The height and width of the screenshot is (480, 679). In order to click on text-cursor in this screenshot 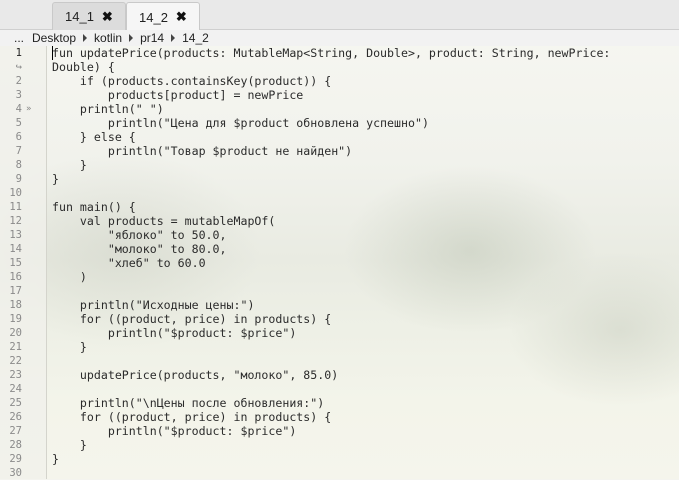, I will do `click(52, 53)`.